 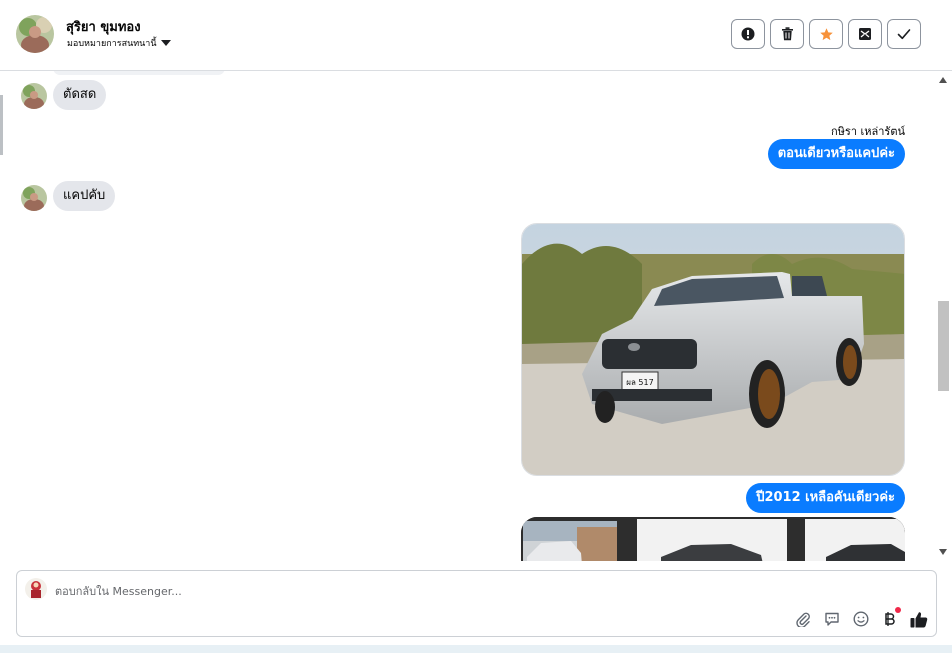 I want to click on reply-composer, so click(x=476, y=603).